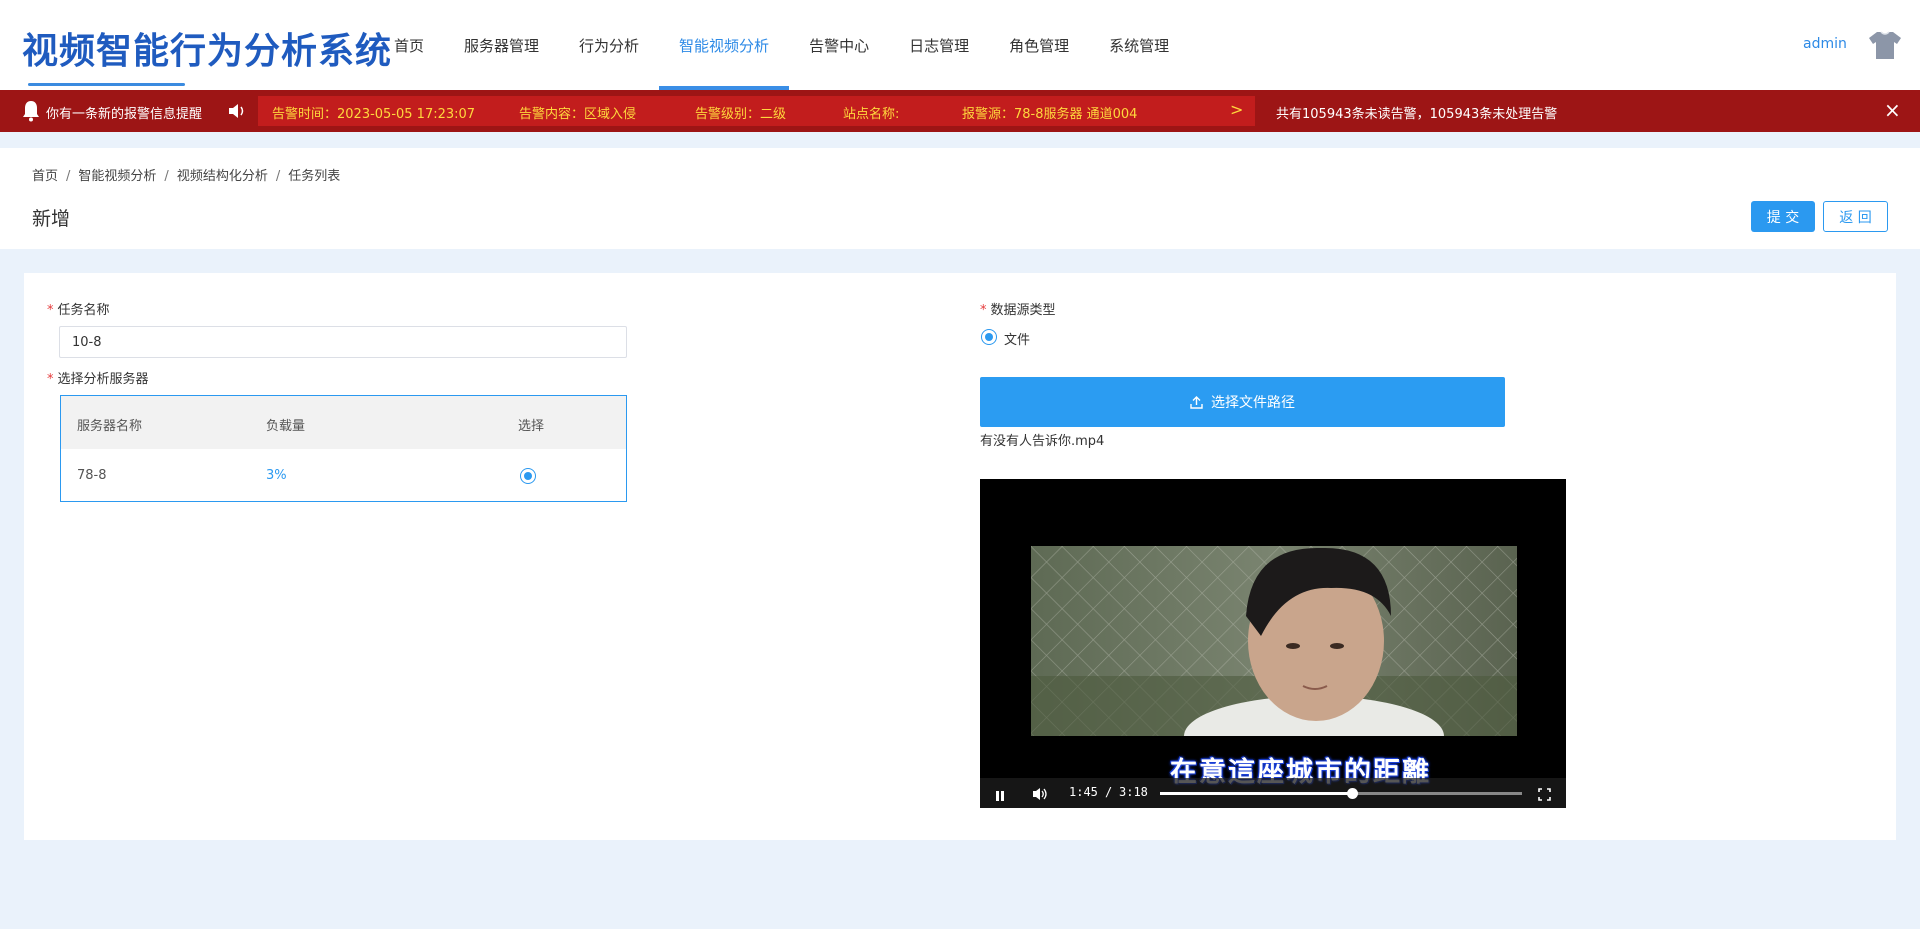 This screenshot has width=1920, height=929. What do you see at coordinates (1855, 216) in the screenshot?
I see `back-button: 返 回` at bounding box center [1855, 216].